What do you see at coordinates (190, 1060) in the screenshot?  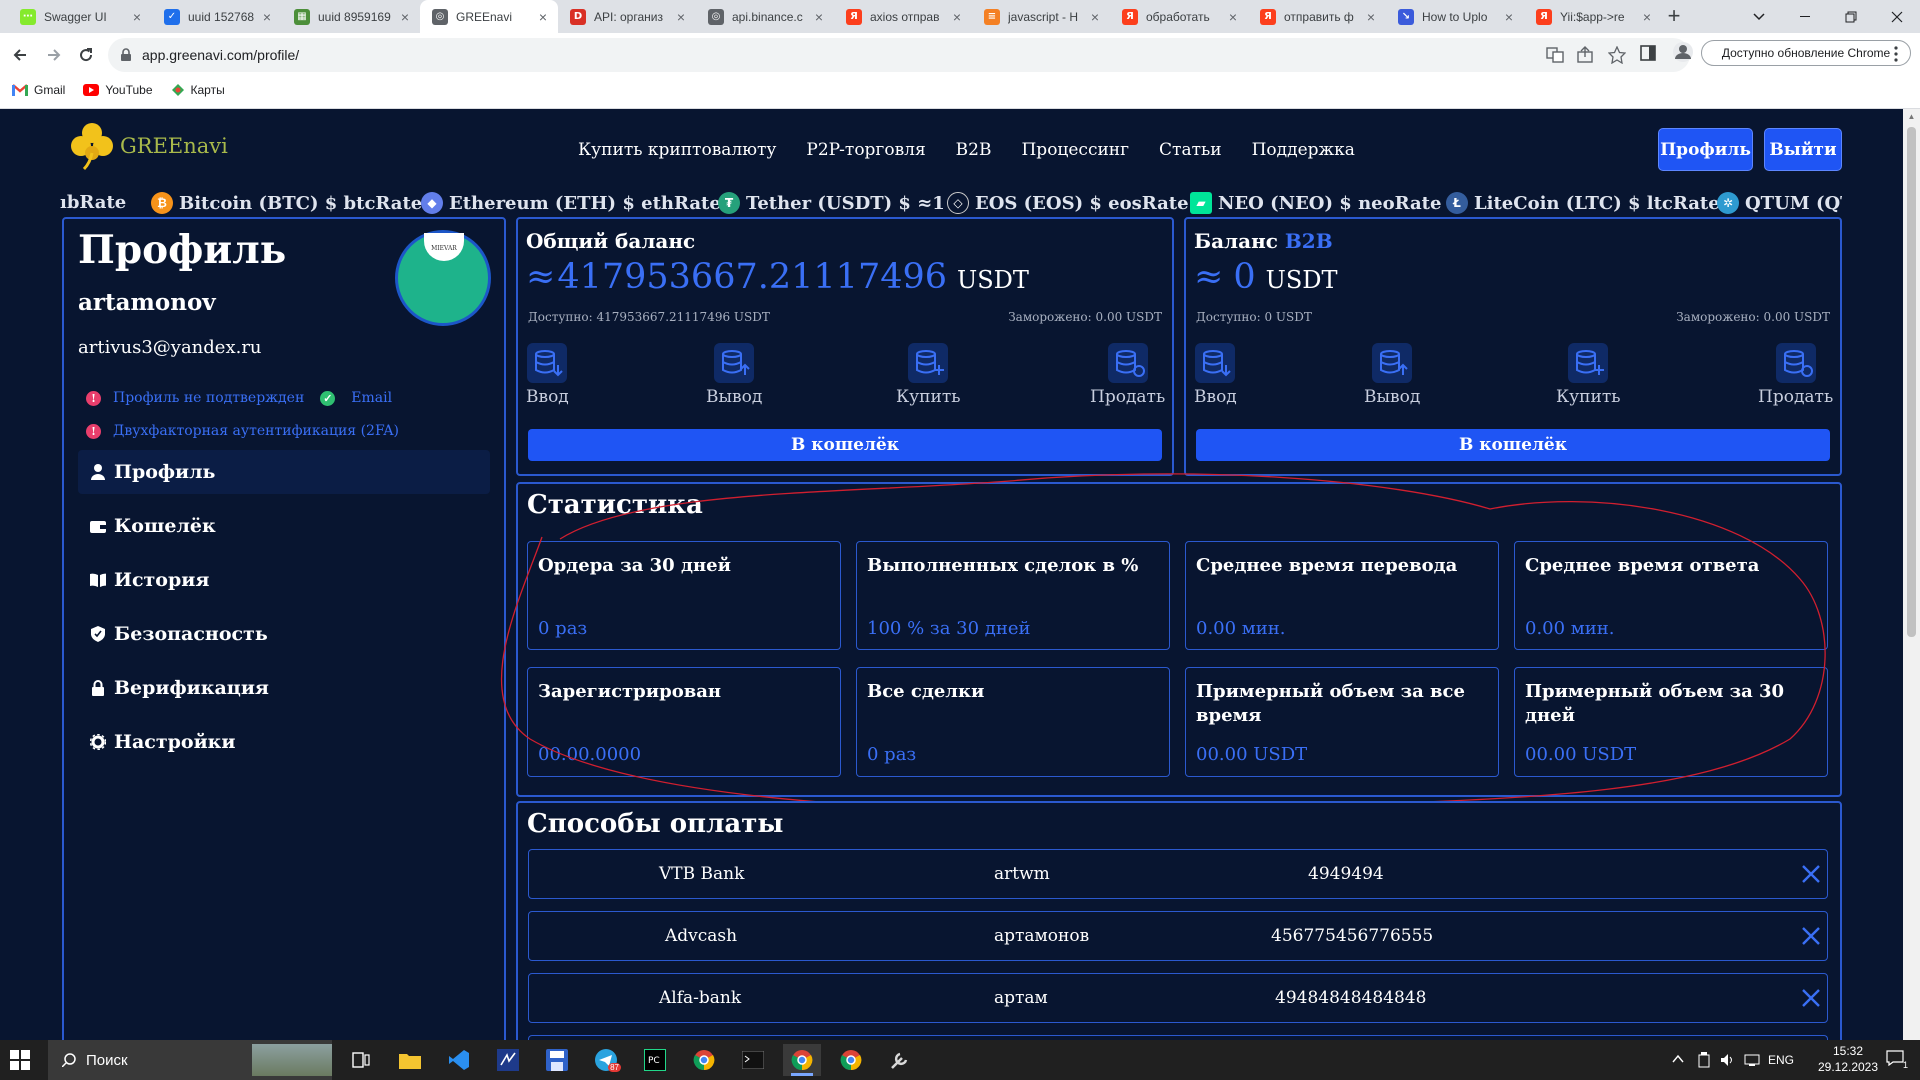 I see `taskbar-search: Поиск` at bounding box center [190, 1060].